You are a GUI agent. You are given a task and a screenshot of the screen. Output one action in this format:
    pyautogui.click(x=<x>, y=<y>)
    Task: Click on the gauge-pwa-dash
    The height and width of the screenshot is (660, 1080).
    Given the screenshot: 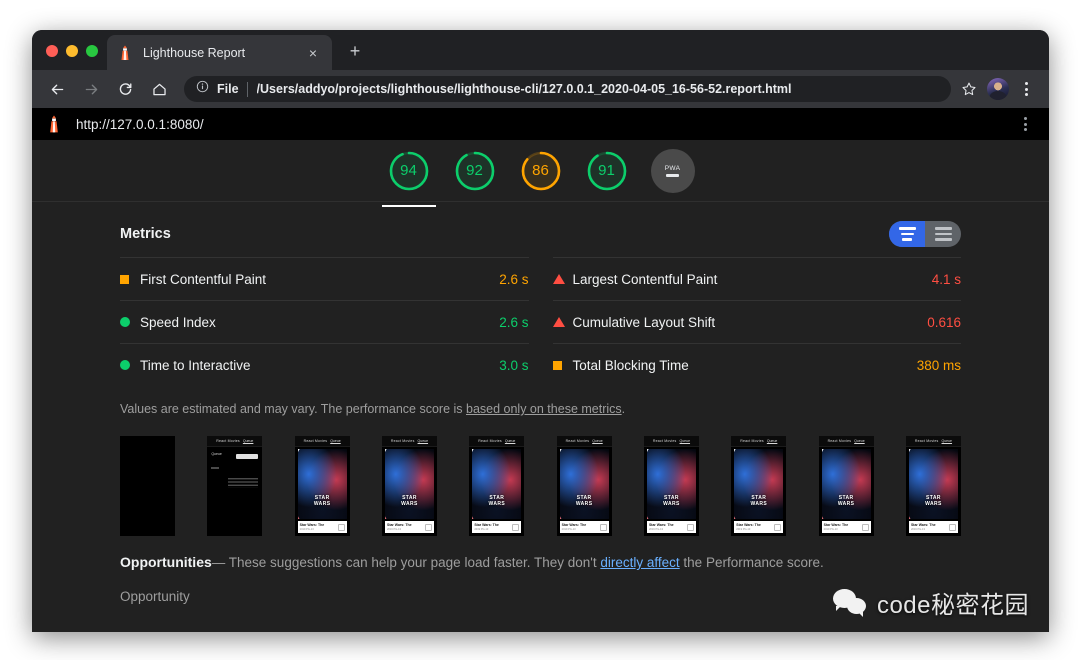 What is the action you would take?
    pyautogui.click(x=672, y=175)
    